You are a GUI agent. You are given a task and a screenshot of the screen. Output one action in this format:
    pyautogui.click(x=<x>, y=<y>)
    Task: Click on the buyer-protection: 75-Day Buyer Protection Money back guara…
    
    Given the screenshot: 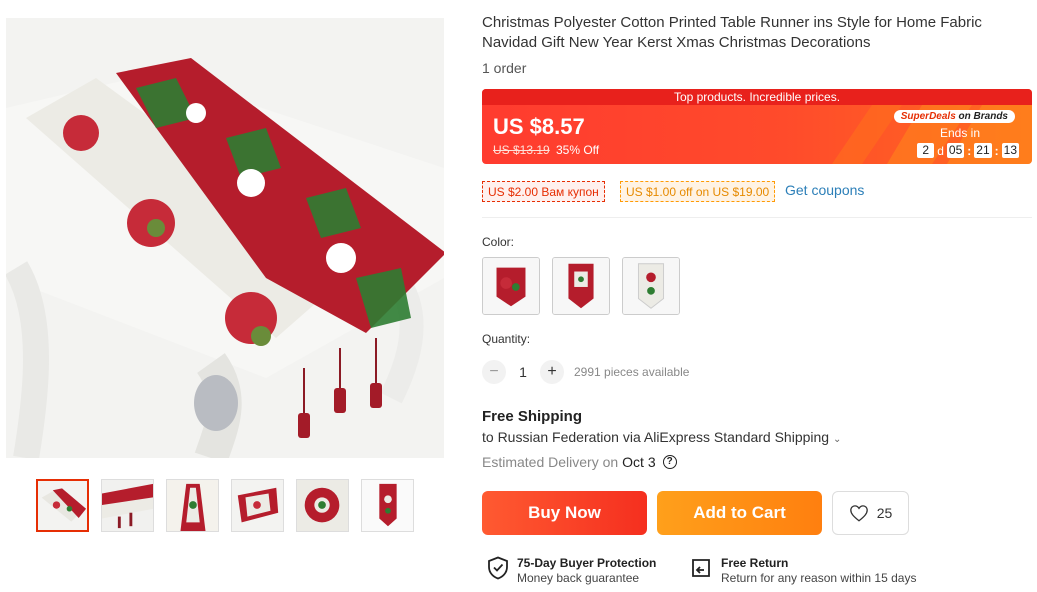 What is the action you would take?
    pyautogui.click(x=571, y=571)
    